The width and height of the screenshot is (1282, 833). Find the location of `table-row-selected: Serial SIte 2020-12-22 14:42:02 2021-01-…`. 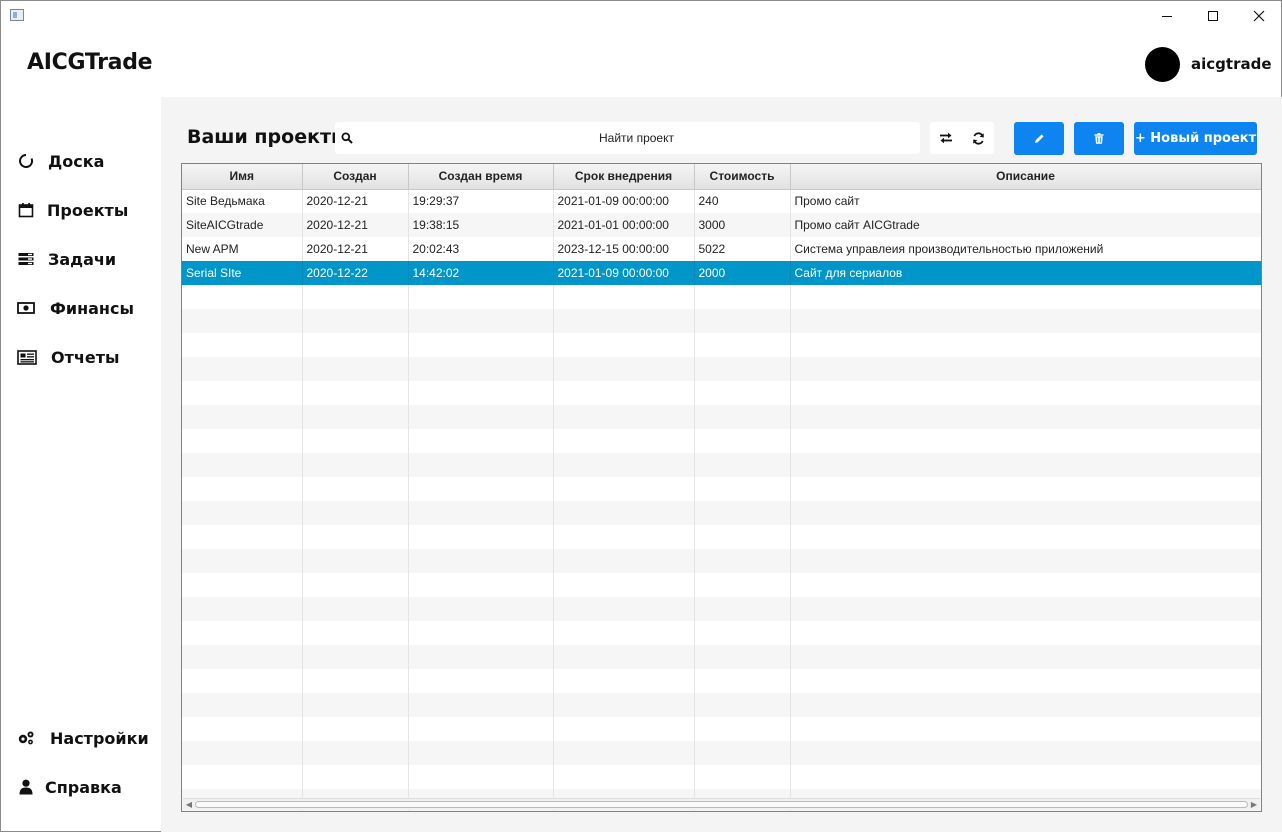

table-row-selected: Serial SIte 2020-12-22 14:42:02 2021-01-… is located at coordinates (721, 273).